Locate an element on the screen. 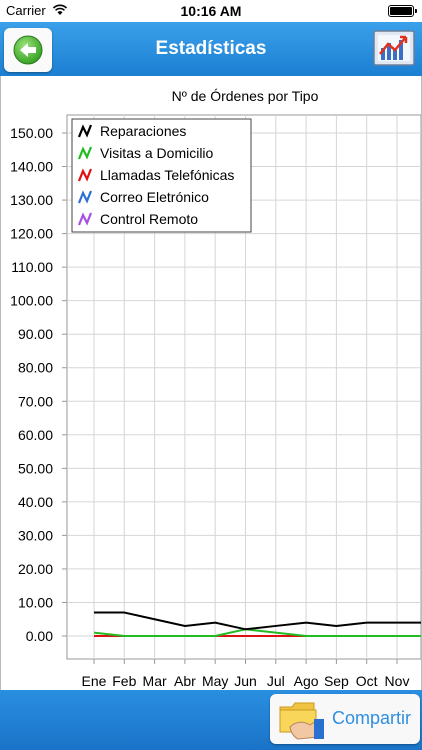 This screenshot has width=422, height=750. x-tick-label: Jun is located at coordinates (245, 681).